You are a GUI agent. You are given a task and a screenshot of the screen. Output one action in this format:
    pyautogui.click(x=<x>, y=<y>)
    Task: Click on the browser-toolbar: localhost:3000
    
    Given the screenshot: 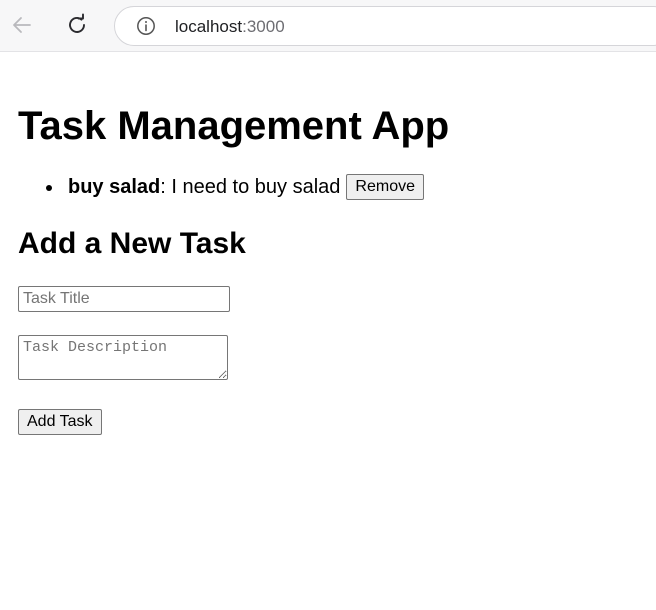 What is the action you would take?
    pyautogui.click(x=328, y=26)
    